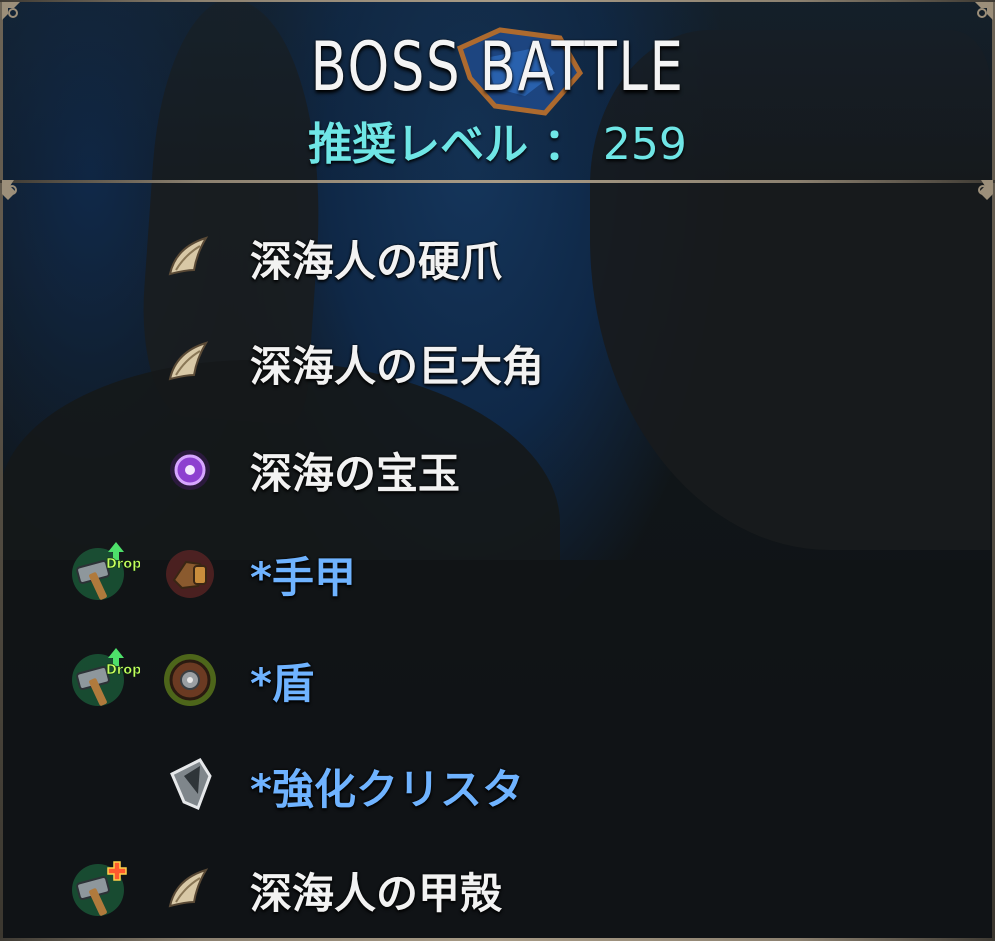  I want to click on gauntlet-icon, so click(190, 572).